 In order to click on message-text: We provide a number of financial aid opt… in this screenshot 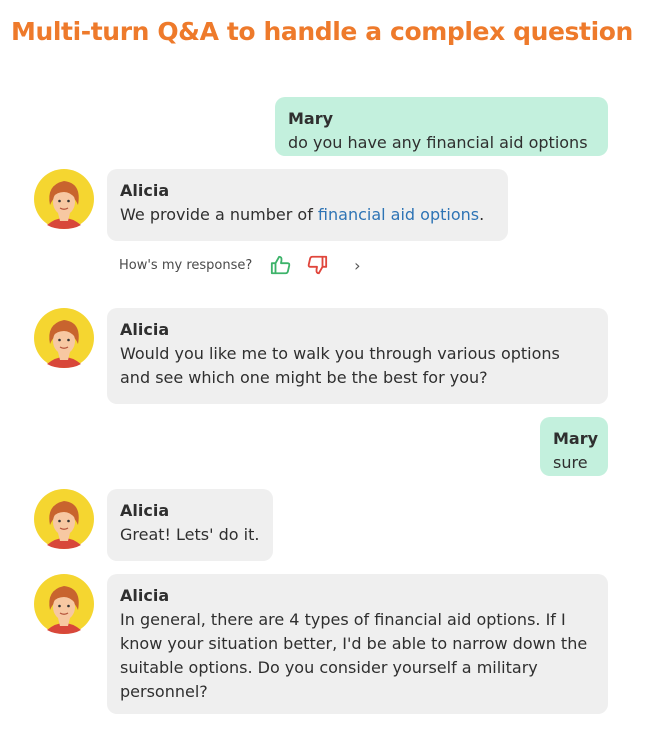, I will do `click(307, 215)`.